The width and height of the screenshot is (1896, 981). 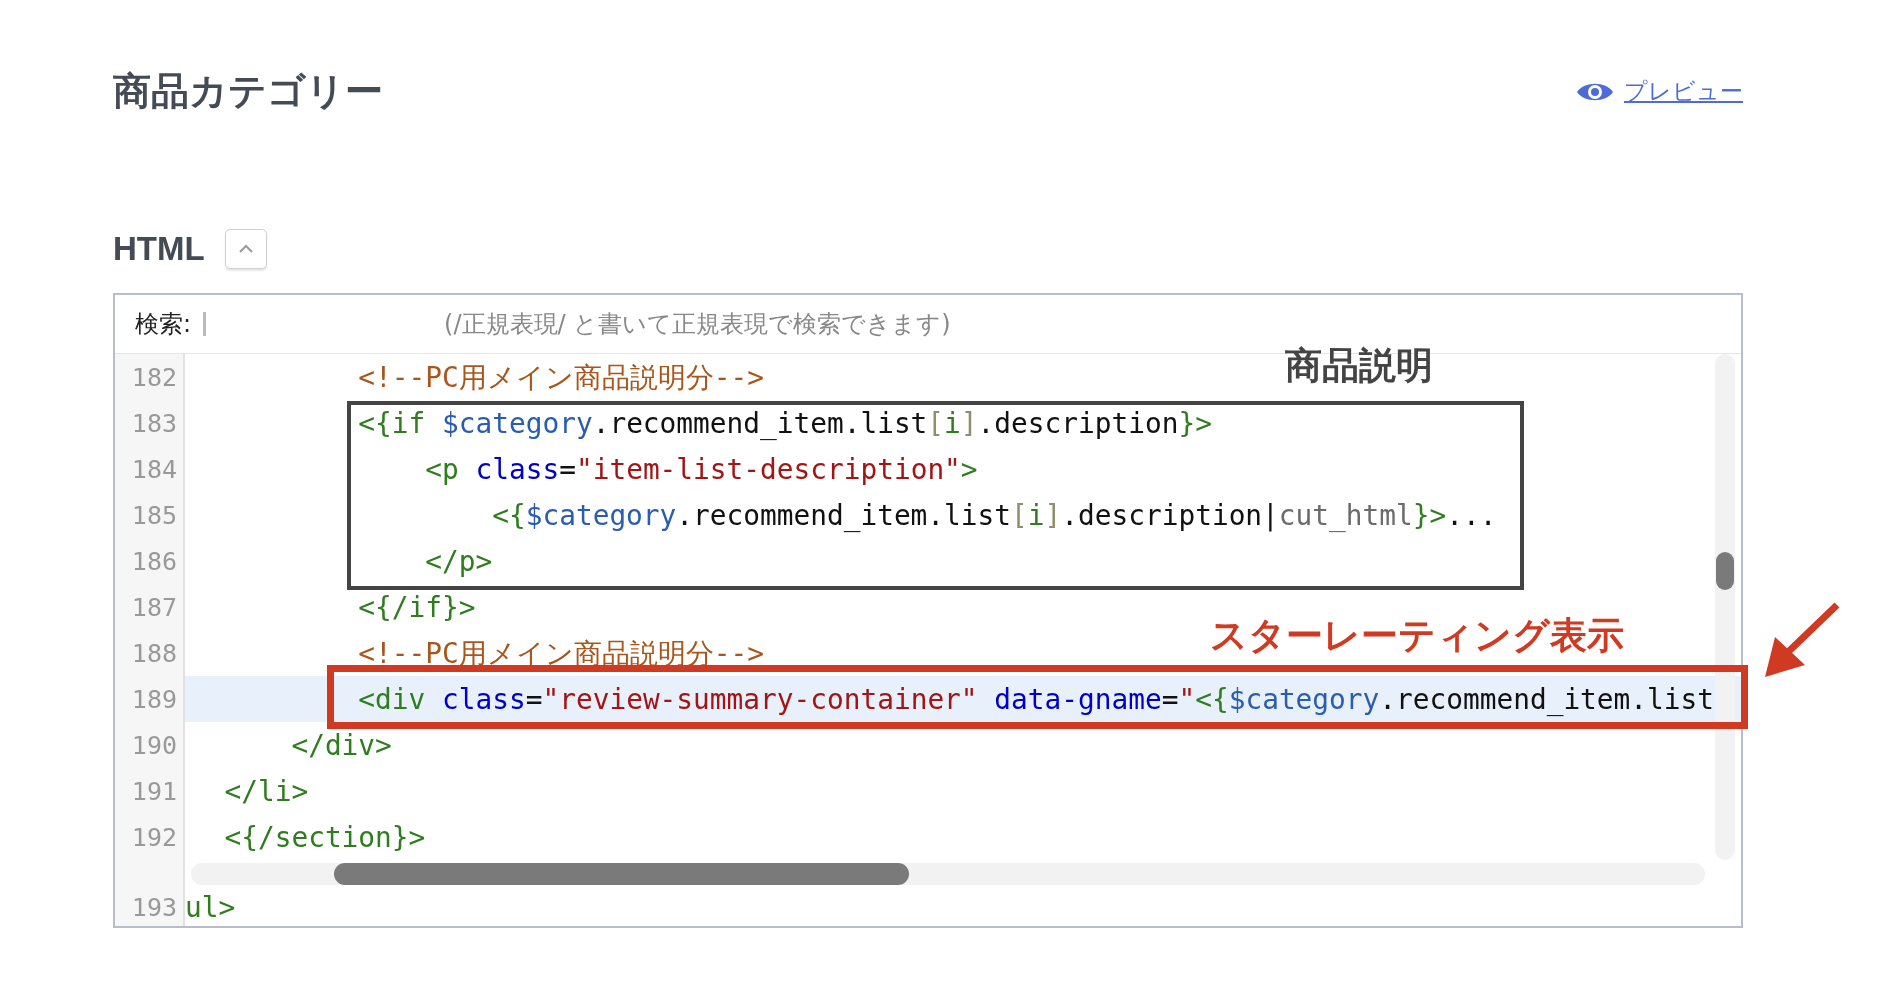 What do you see at coordinates (416, 607) in the screenshot?
I see `code-line: <{/if}>` at bounding box center [416, 607].